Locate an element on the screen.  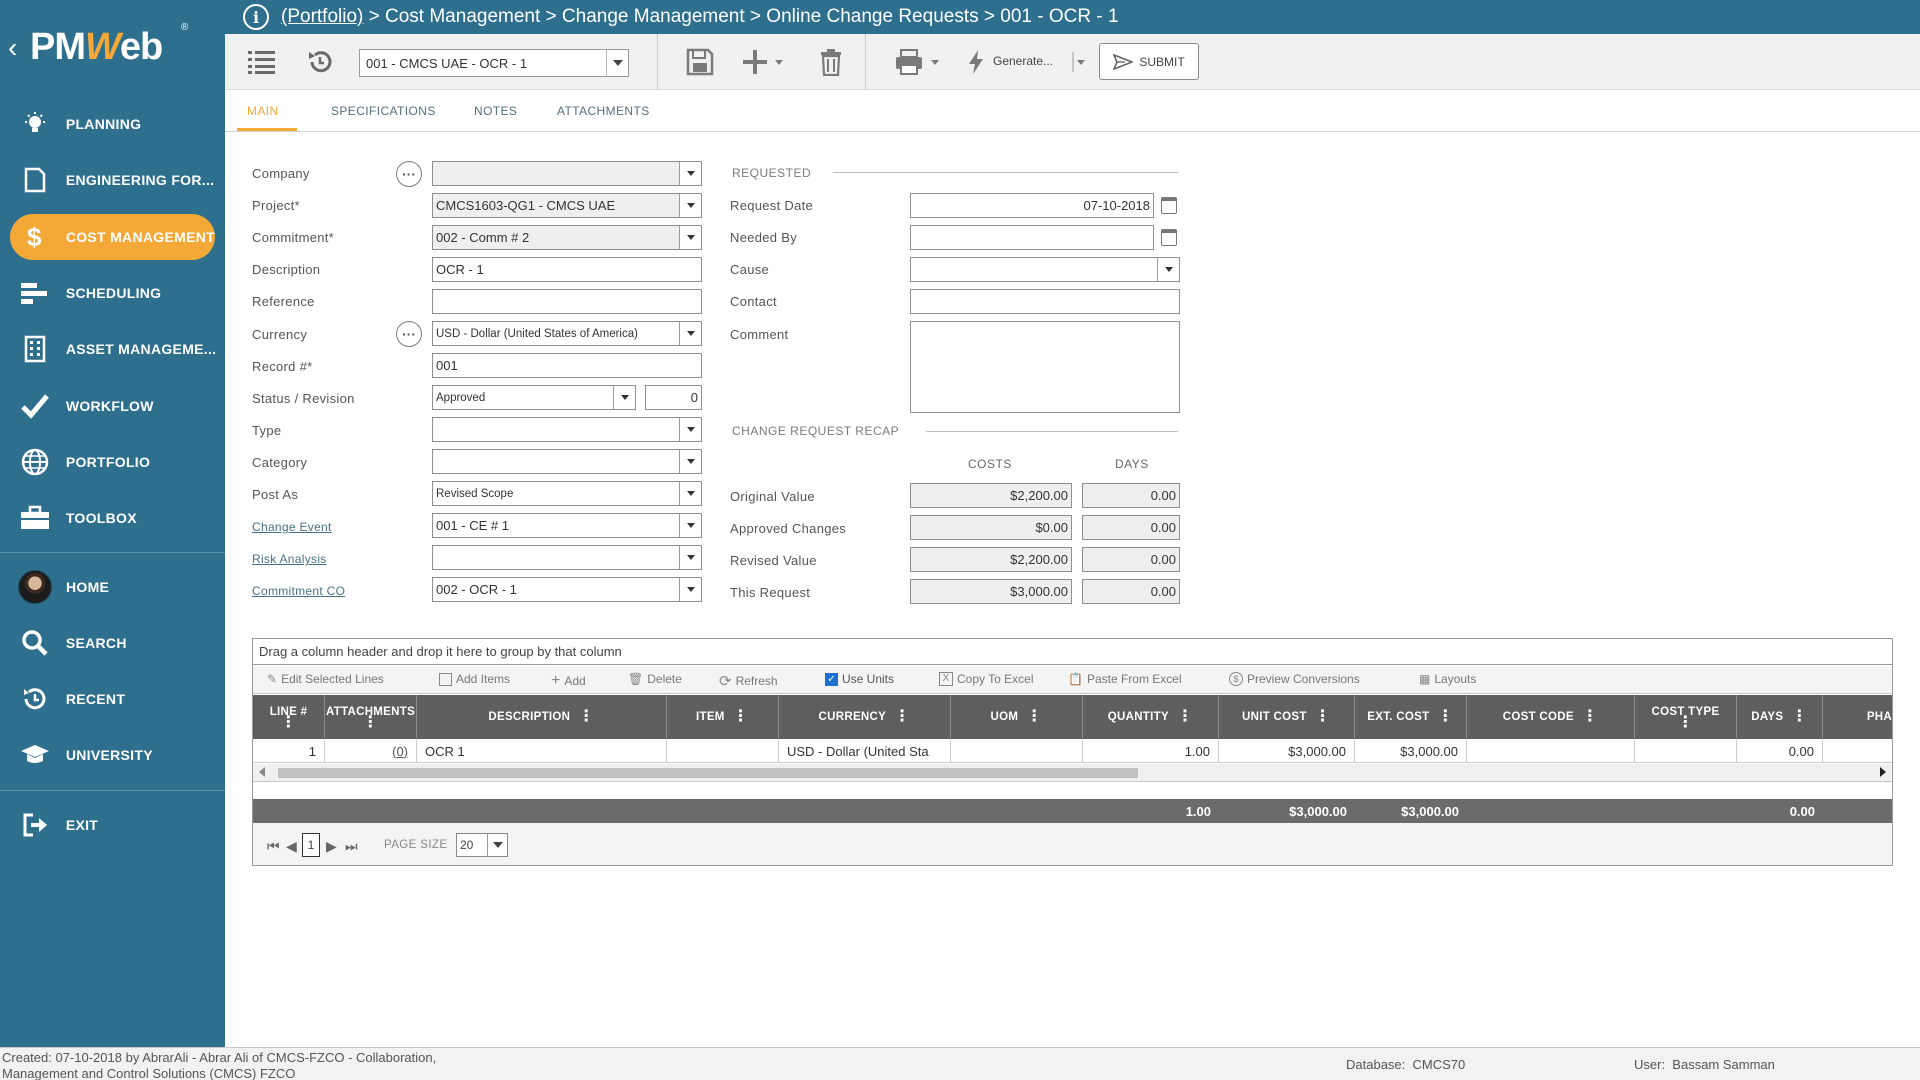
request-date-input: 07-10-2018 is located at coordinates (1032, 205).